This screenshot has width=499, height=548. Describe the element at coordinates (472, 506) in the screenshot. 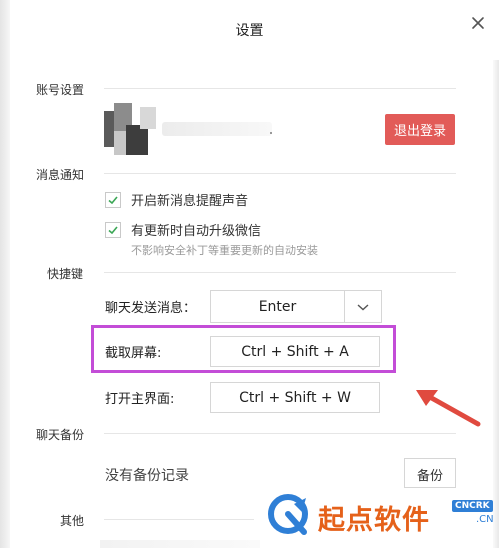

I see `watermark-badge: CNCRK` at that location.